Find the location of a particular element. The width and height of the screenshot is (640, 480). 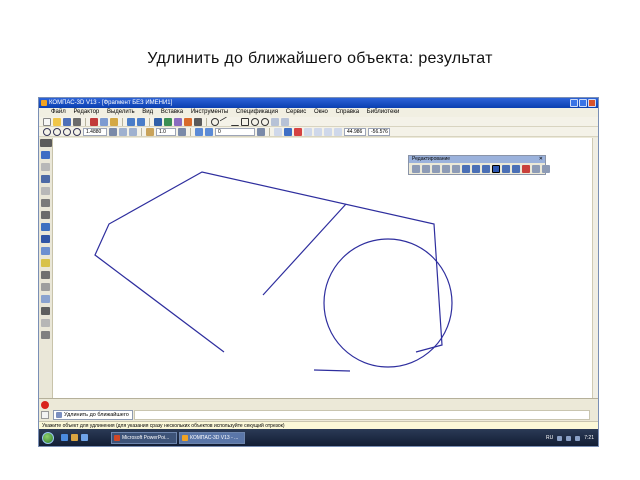

menu-window: Окно is located at coordinates (321, 112).